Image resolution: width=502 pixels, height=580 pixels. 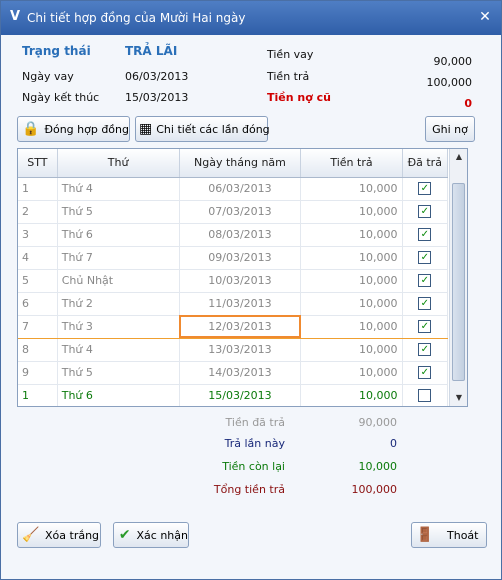 What do you see at coordinates (146, 129) in the screenshot?
I see `table-icon: ▦` at bounding box center [146, 129].